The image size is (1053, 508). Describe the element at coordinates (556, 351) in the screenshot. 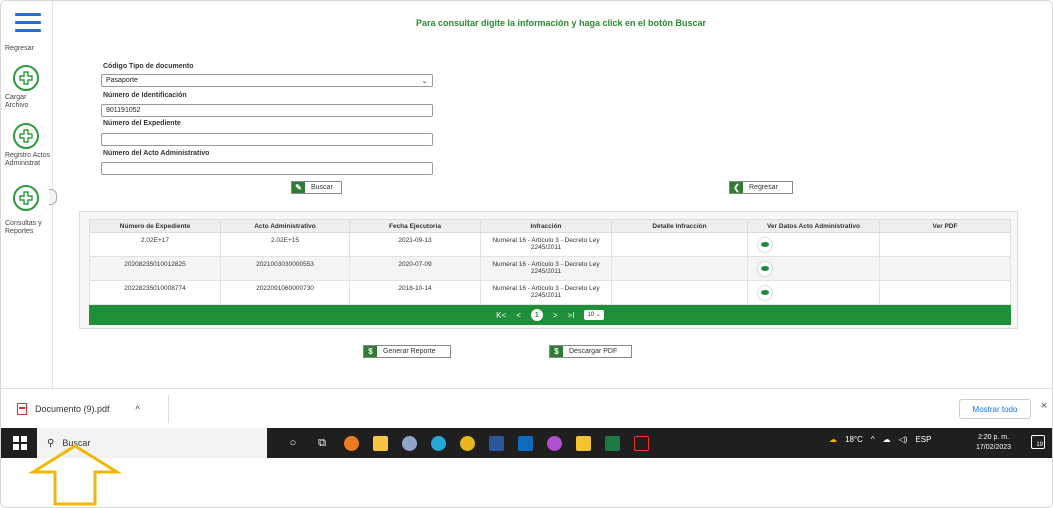

I see `download-icon: $` at that location.